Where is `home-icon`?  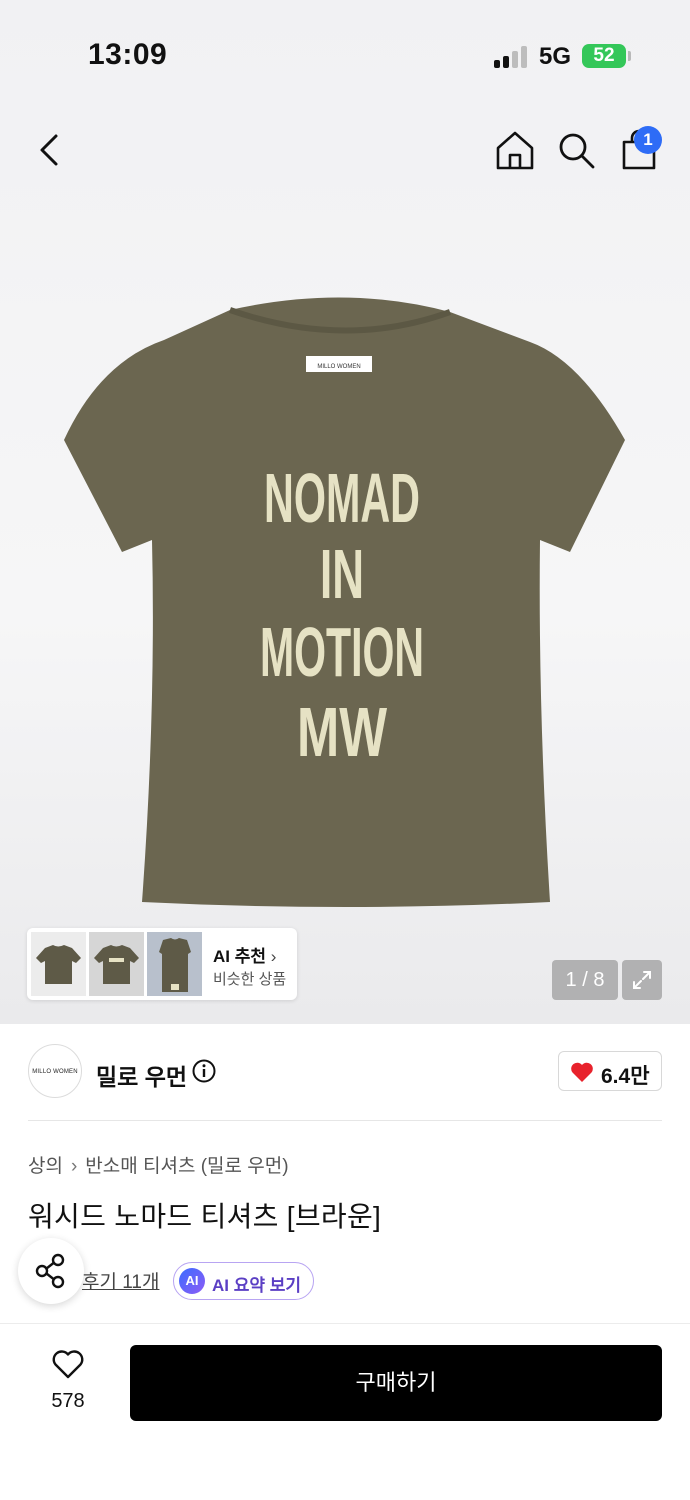
home-icon is located at coordinates (515, 150).